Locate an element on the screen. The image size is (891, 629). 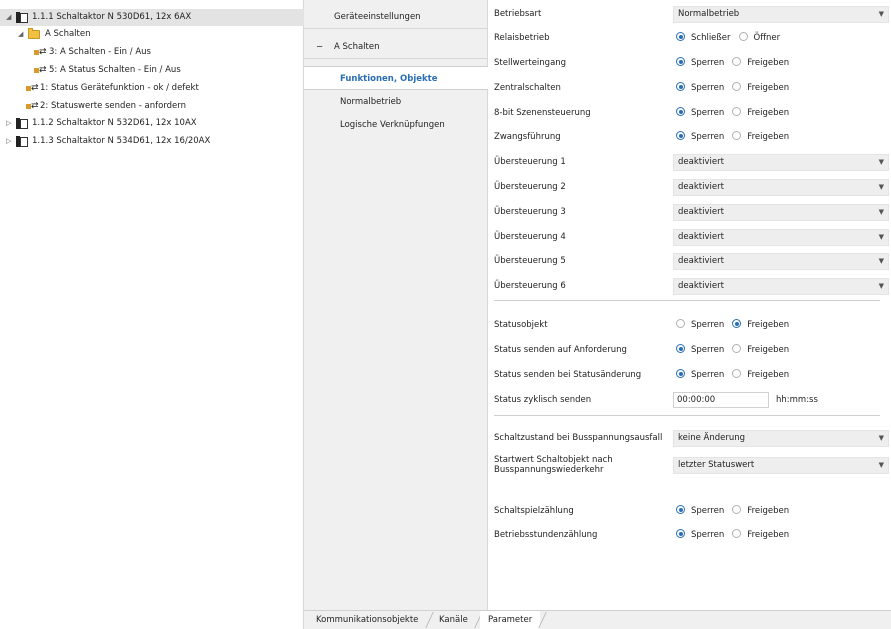
zentralschalten-radio-group: Sperren Freigeben is located at coordinates (736, 88).